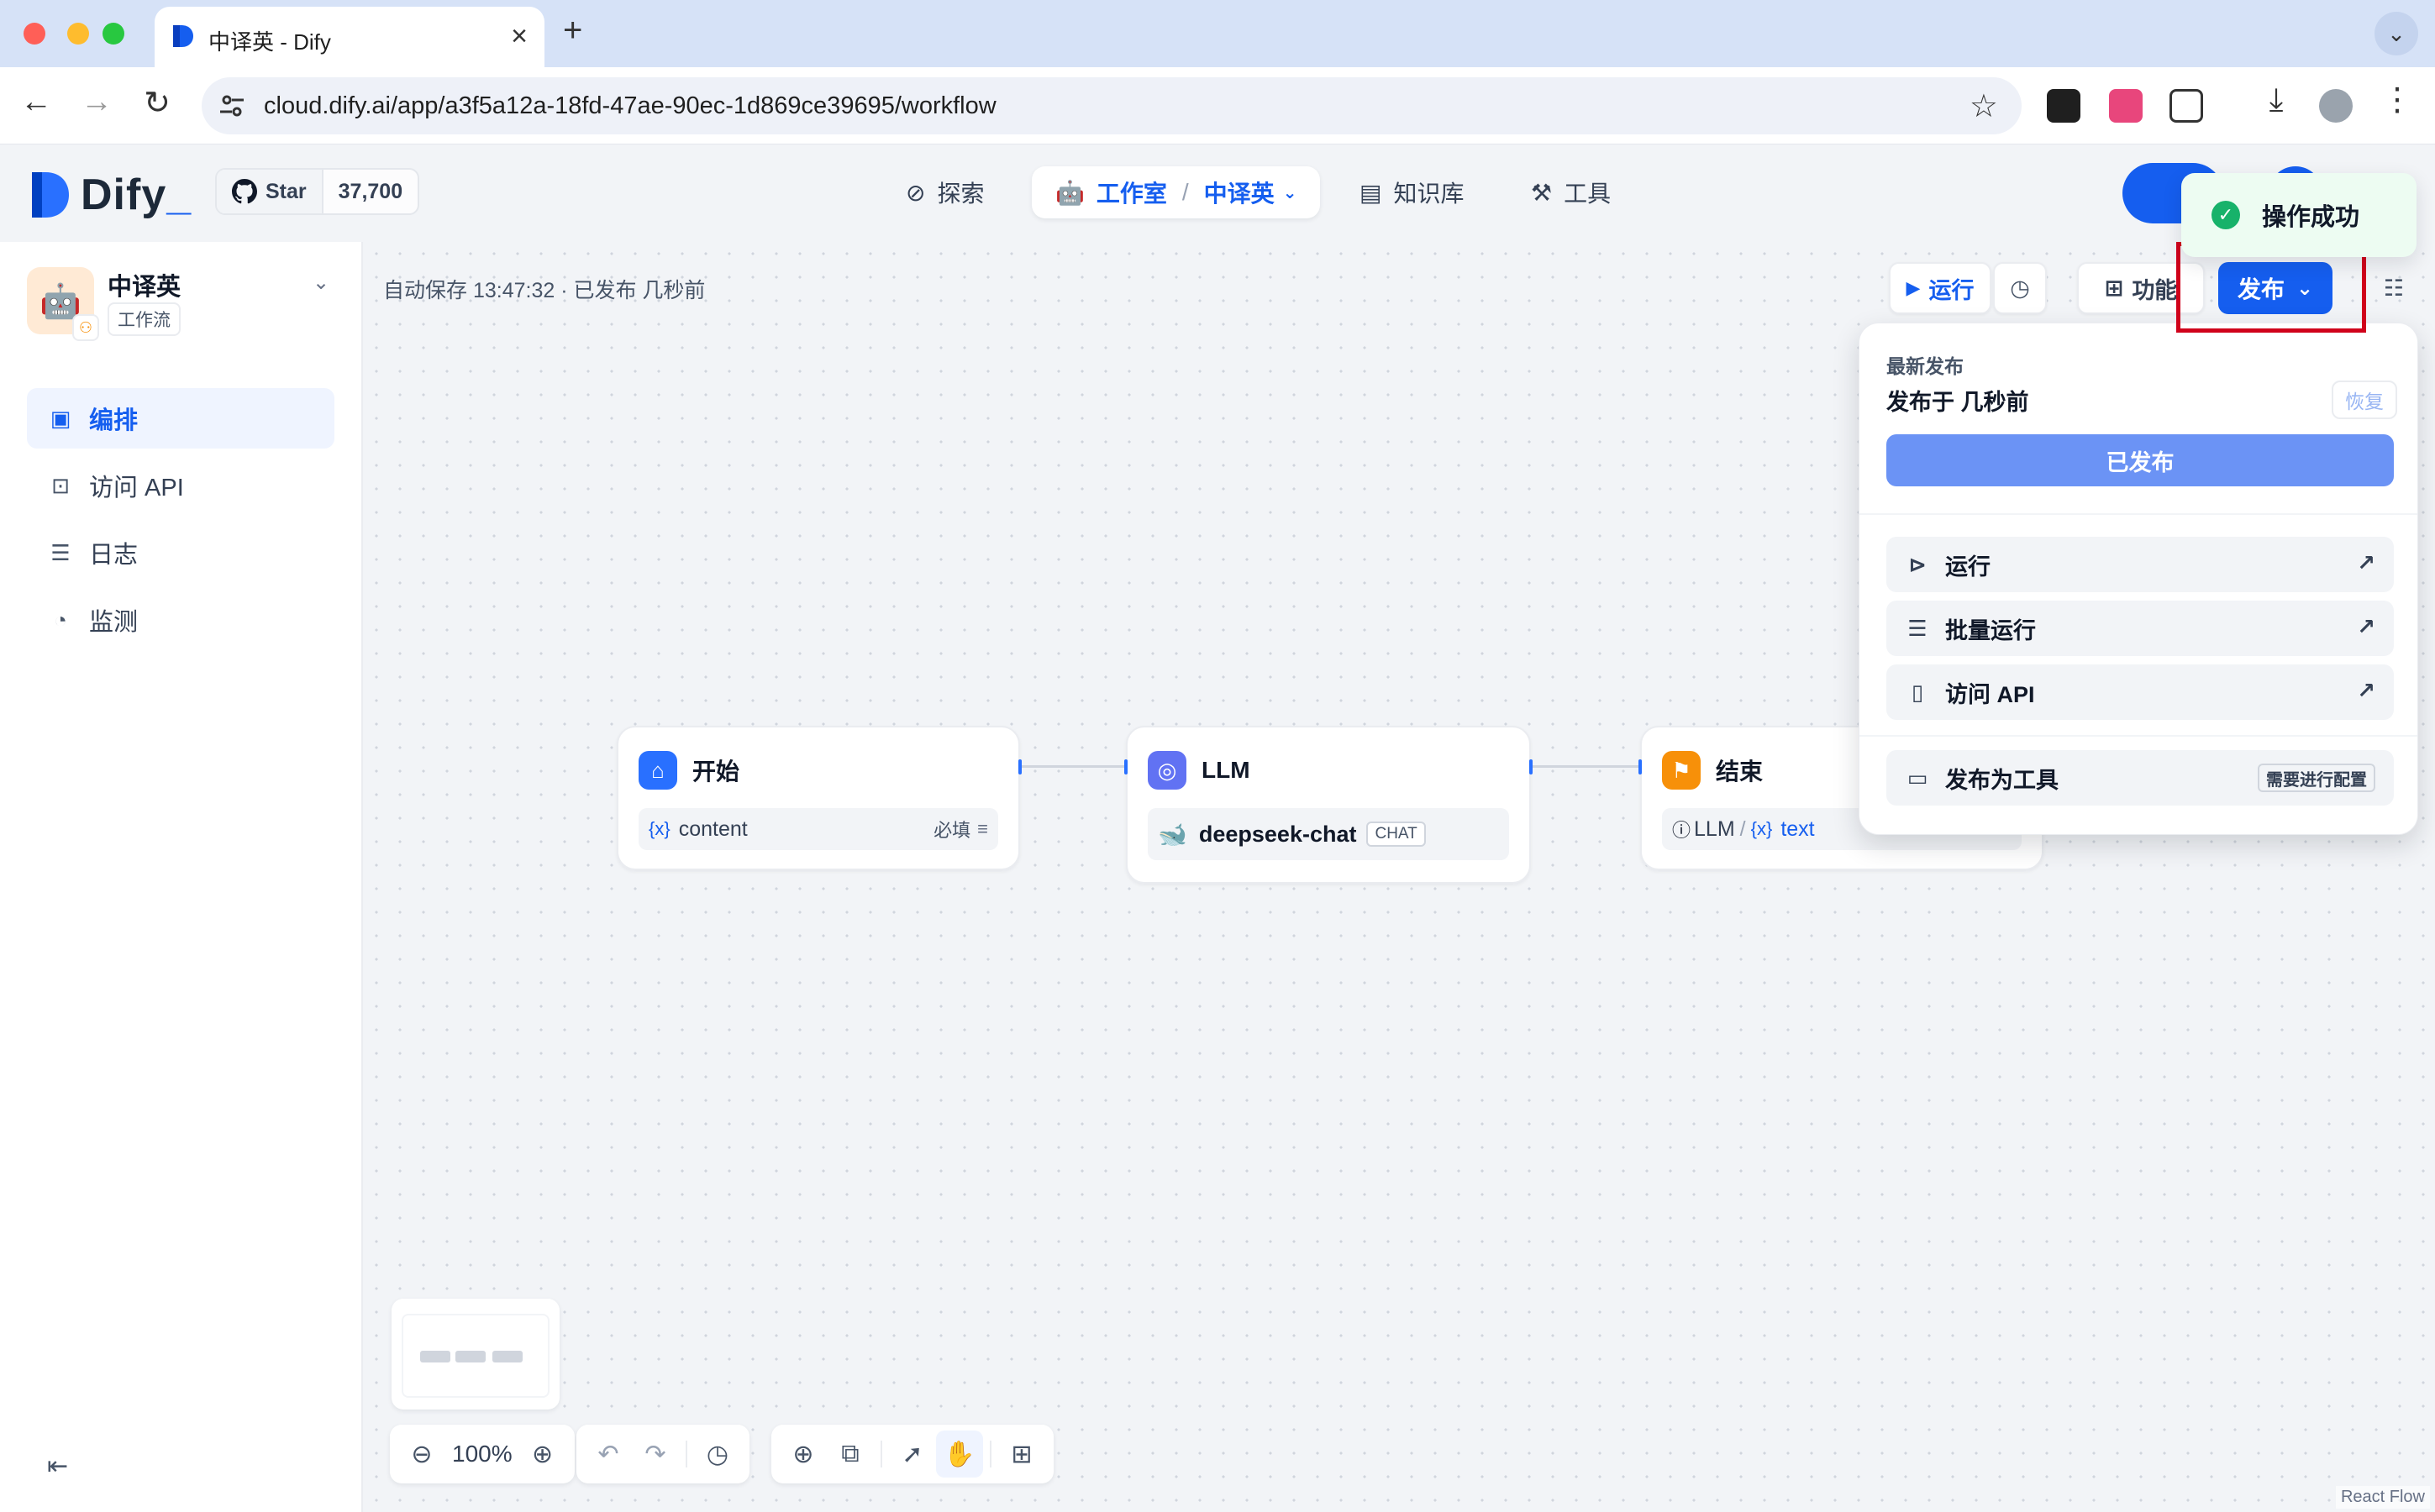 The height and width of the screenshot is (1512, 2435). I want to click on browser-tab: 中译英 - Dify ×, so click(349, 37).